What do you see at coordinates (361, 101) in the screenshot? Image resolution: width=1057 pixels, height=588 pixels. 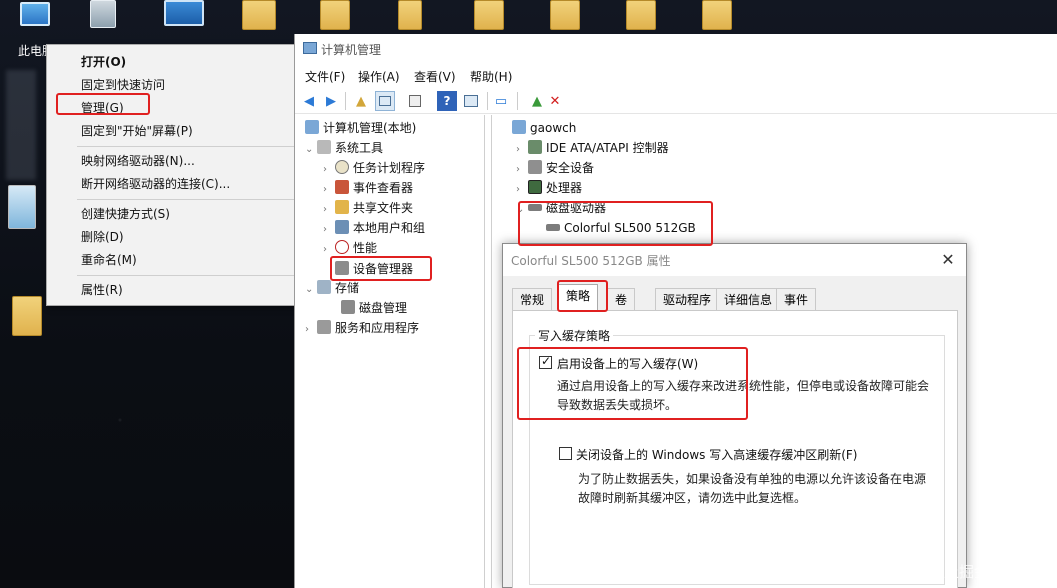 I see `up-folder-icon: ▲` at bounding box center [361, 101].